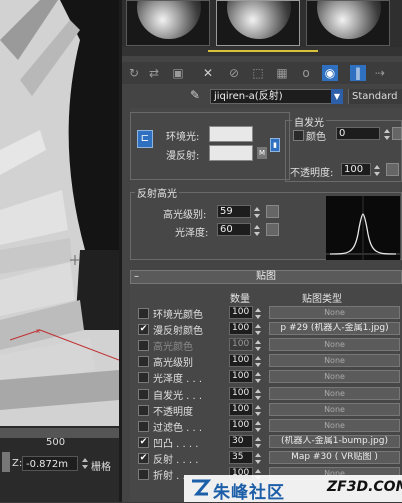  Describe the element at coordinates (234, 73) in the screenshot. I see `make-unique-icon: ⊘` at that location.